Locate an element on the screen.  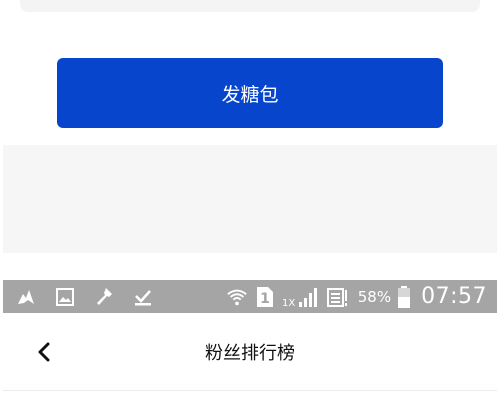
wifi-icon is located at coordinates (237, 297).